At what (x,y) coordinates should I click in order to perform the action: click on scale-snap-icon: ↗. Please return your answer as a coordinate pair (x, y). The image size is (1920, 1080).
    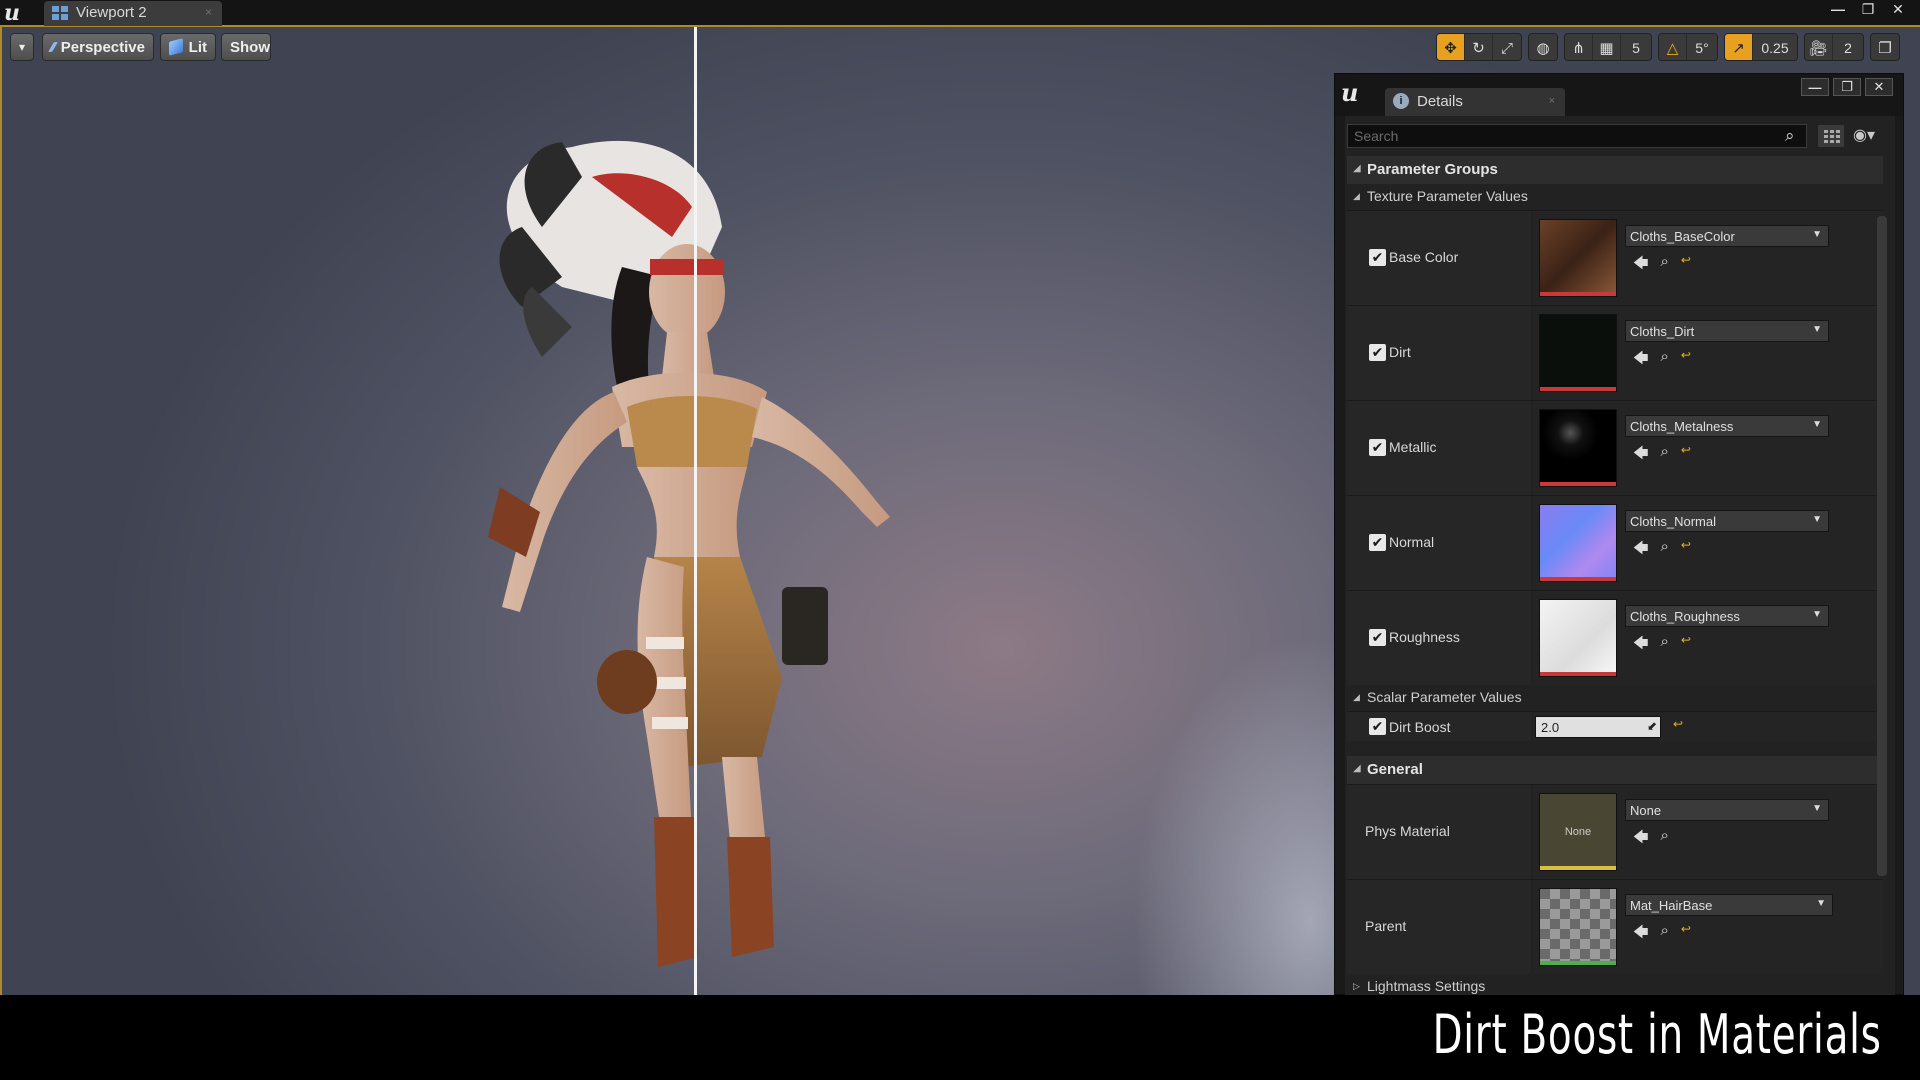
    Looking at the image, I should click on (1739, 47).